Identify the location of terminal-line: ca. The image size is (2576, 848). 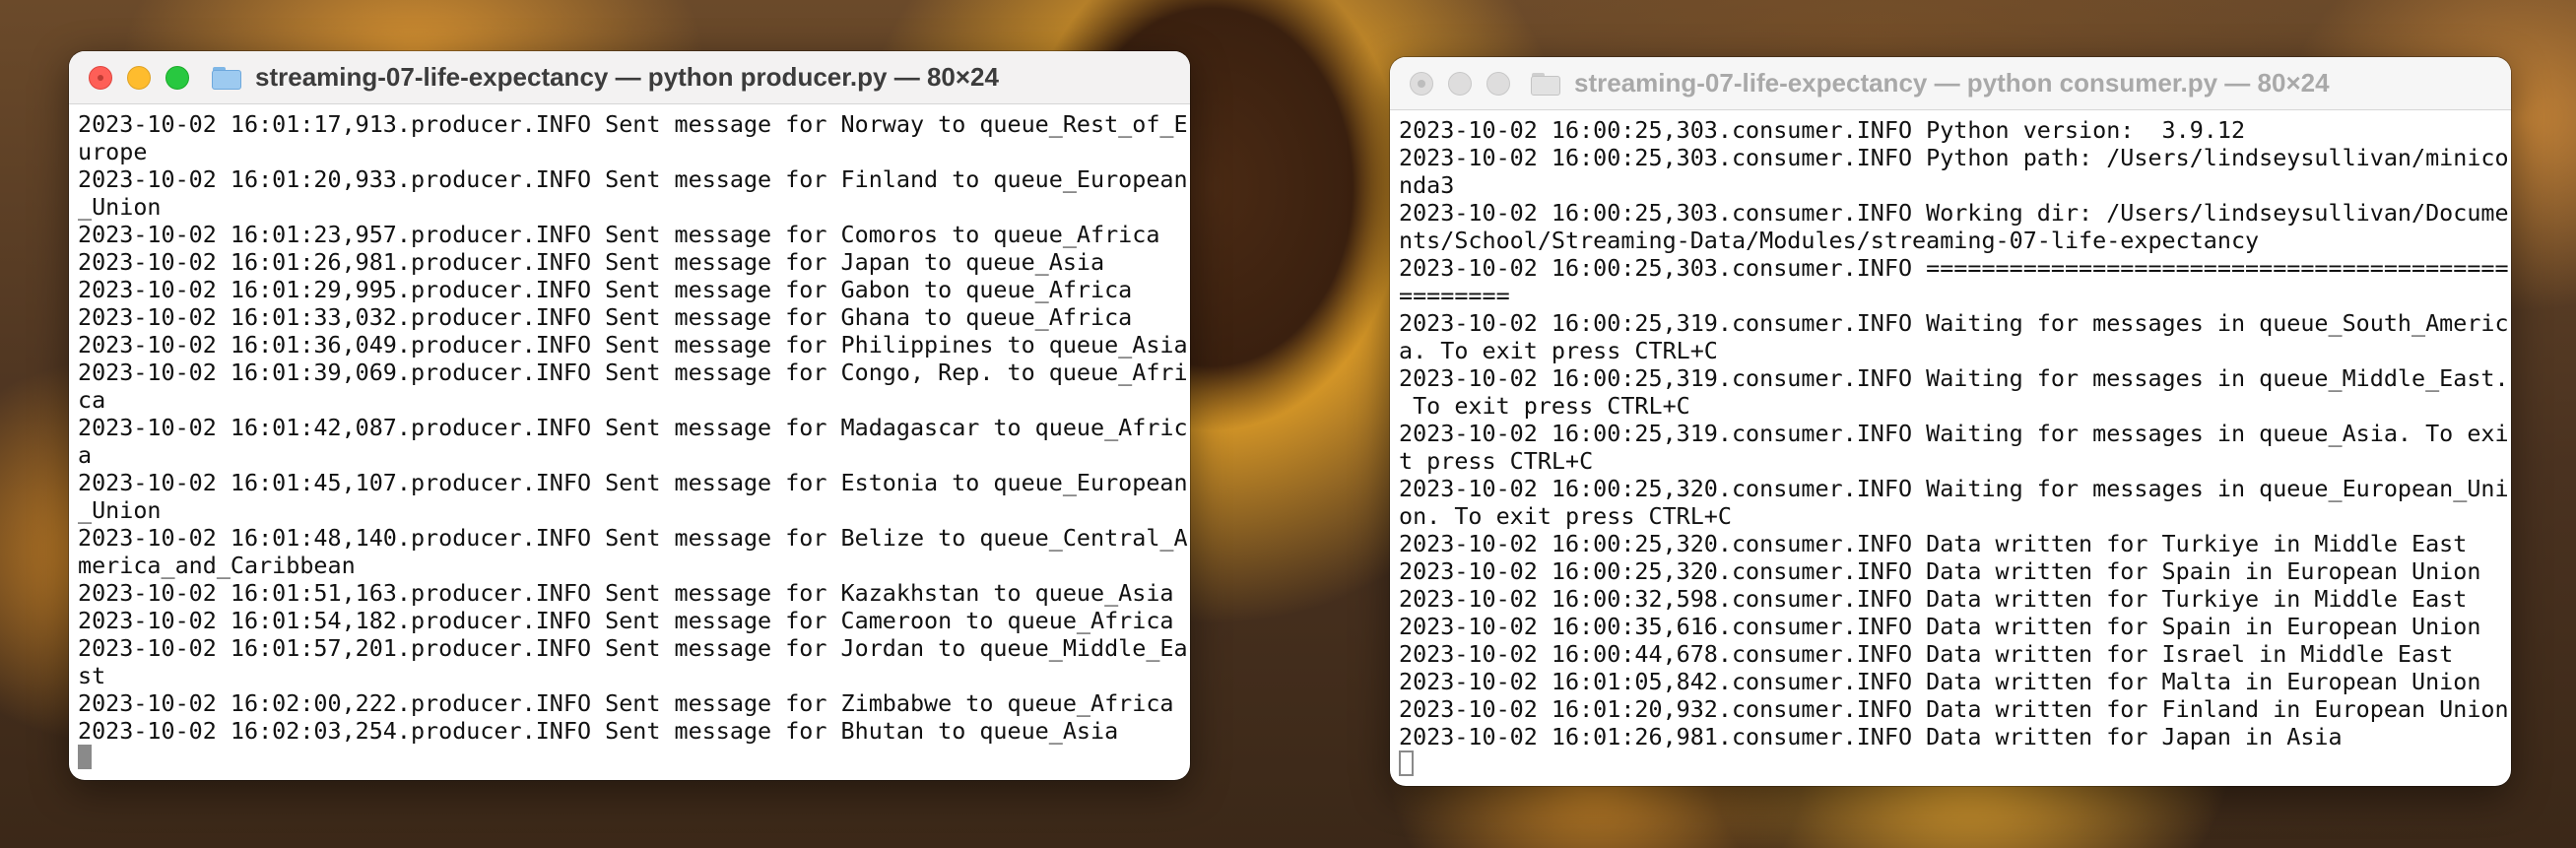
(92, 400).